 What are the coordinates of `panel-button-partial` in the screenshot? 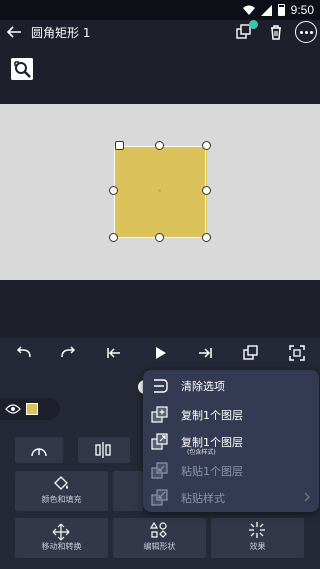 It's located at (128, 491).